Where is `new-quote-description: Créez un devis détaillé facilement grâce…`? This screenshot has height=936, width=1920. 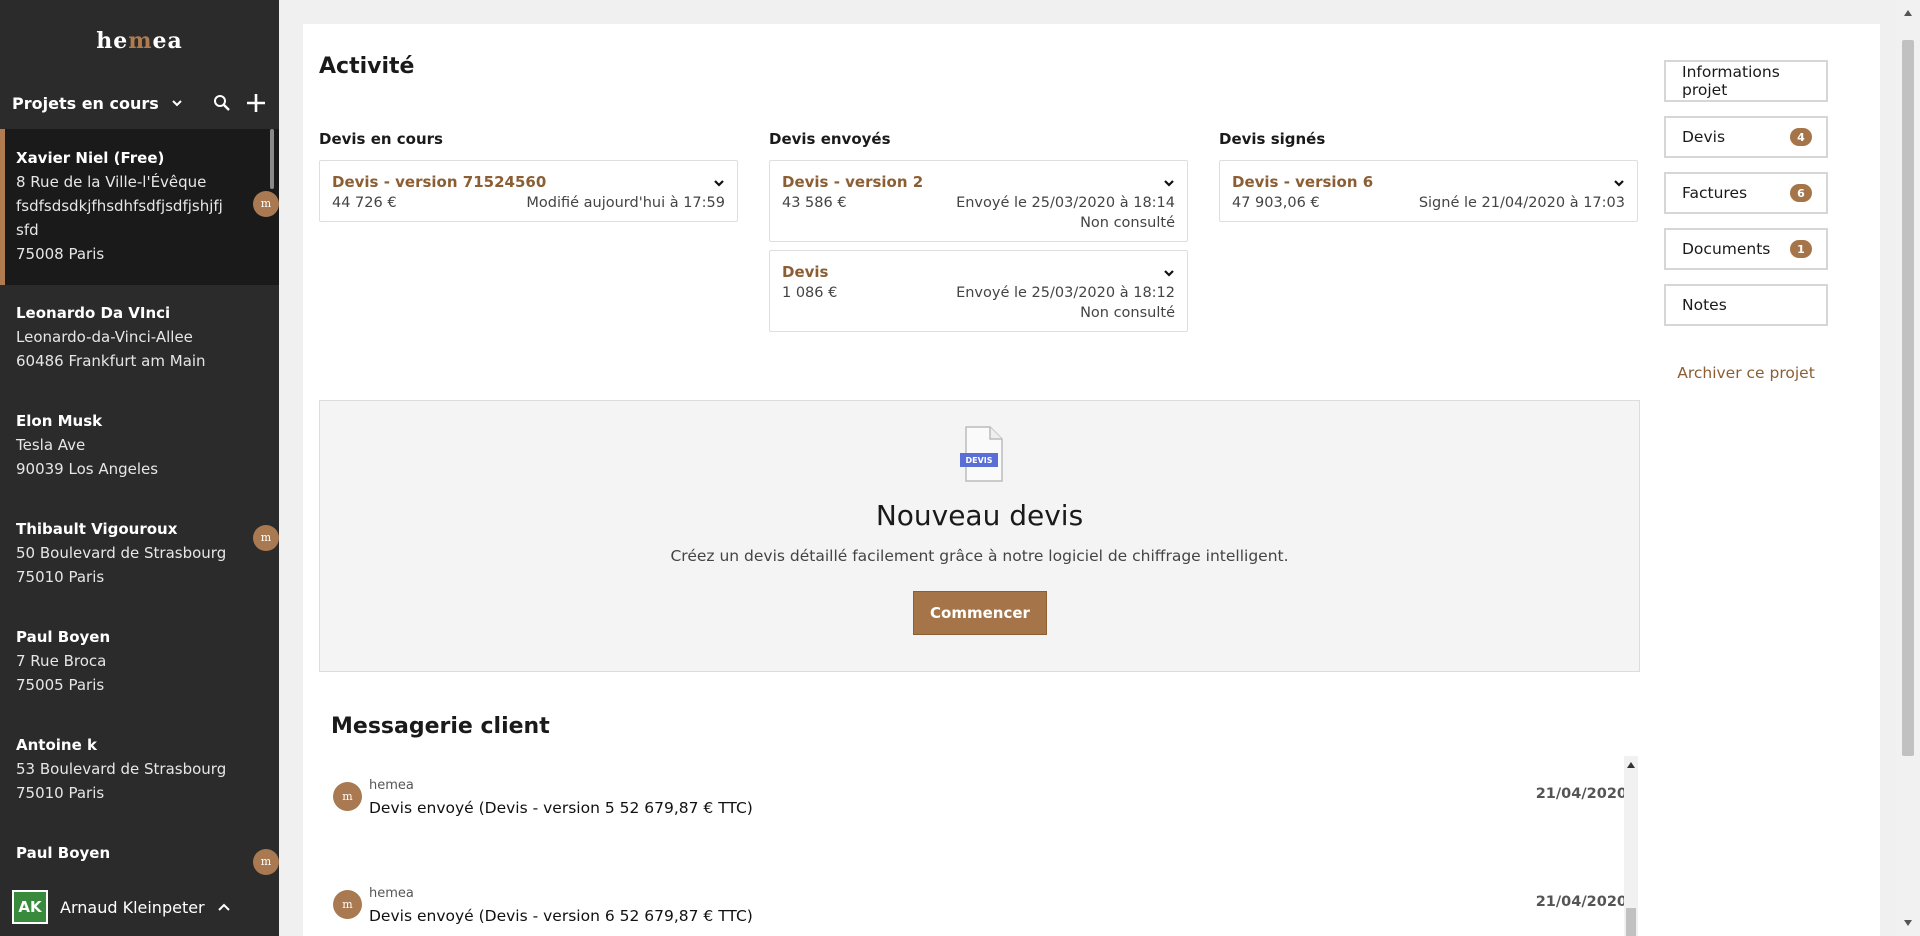 new-quote-description: Créez un devis détaillé facilement grâce… is located at coordinates (979, 556).